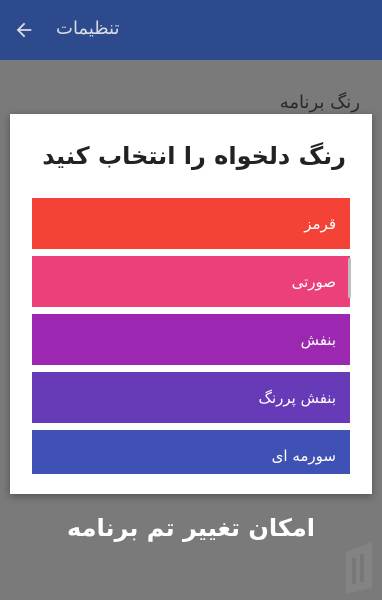  I want to click on back-button, so click(24, 30).